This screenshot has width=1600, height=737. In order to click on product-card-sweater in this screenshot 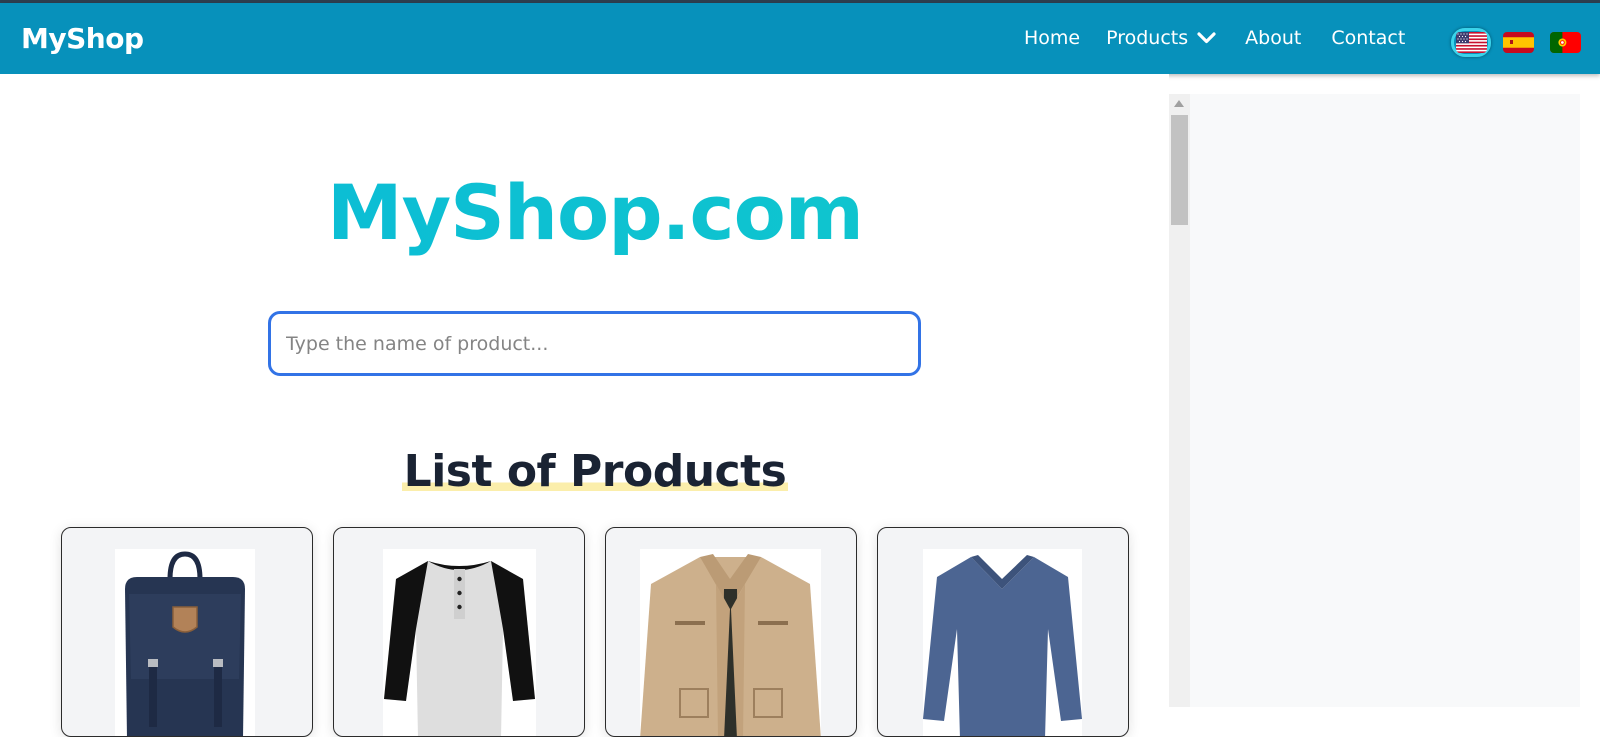, I will do `click(1003, 632)`.